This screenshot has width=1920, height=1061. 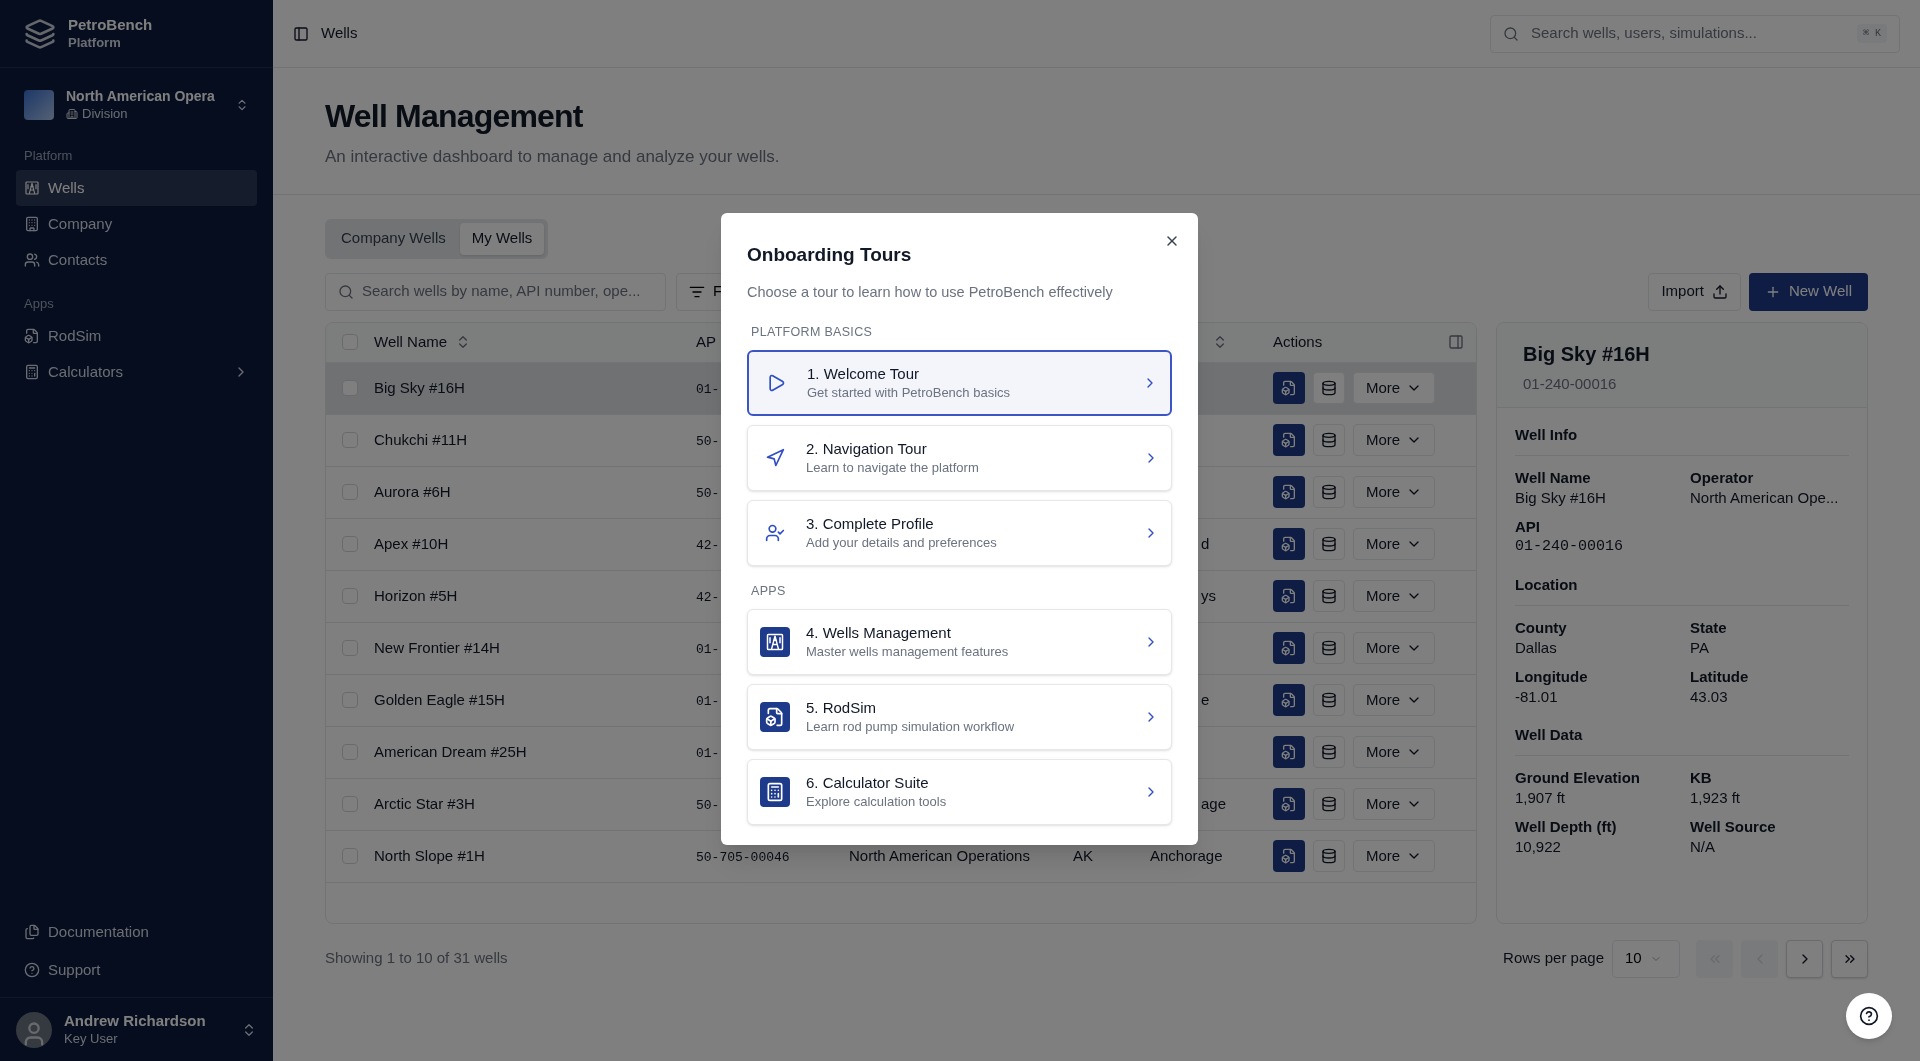 I want to click on tab: Company Wells, so click(x=393, y=238).